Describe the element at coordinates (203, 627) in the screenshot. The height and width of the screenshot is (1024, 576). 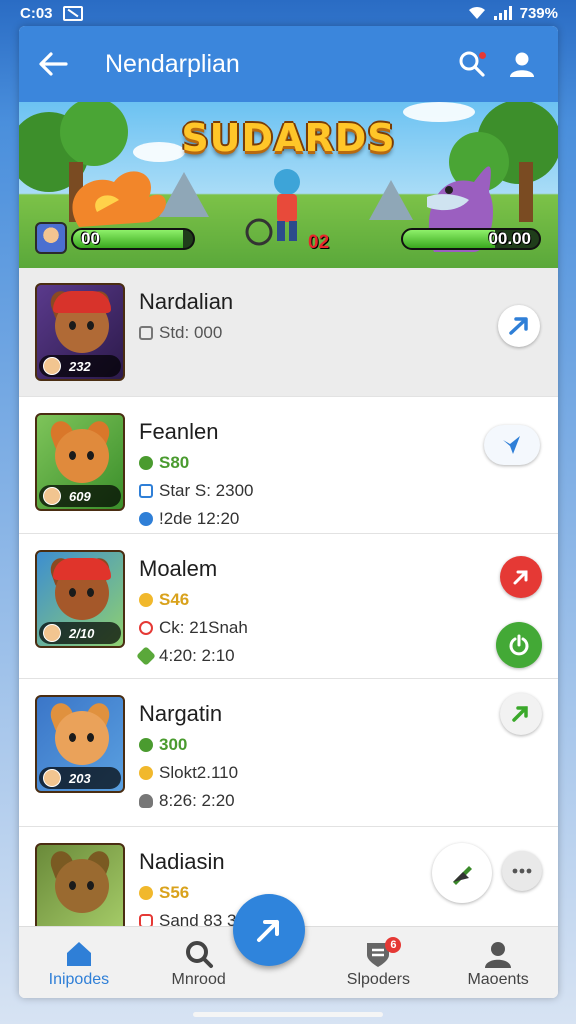
I see `game-stat: Ck: 21Snah` at that location.